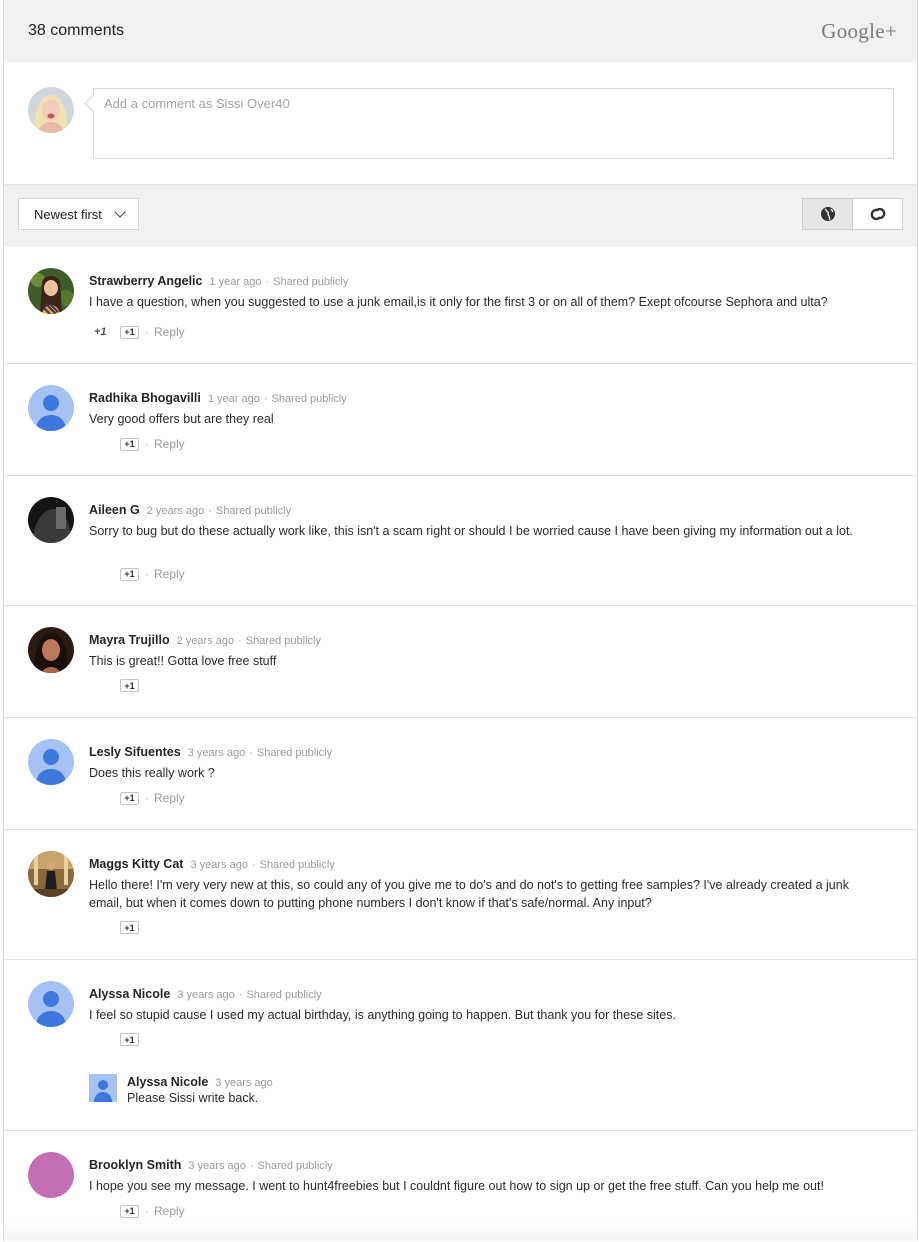 The image size is (919, 1242). What do you see at coordinates (460, 1230) in the screenshot?
I see `bottom-fade` at bounding box center [460, 1230].